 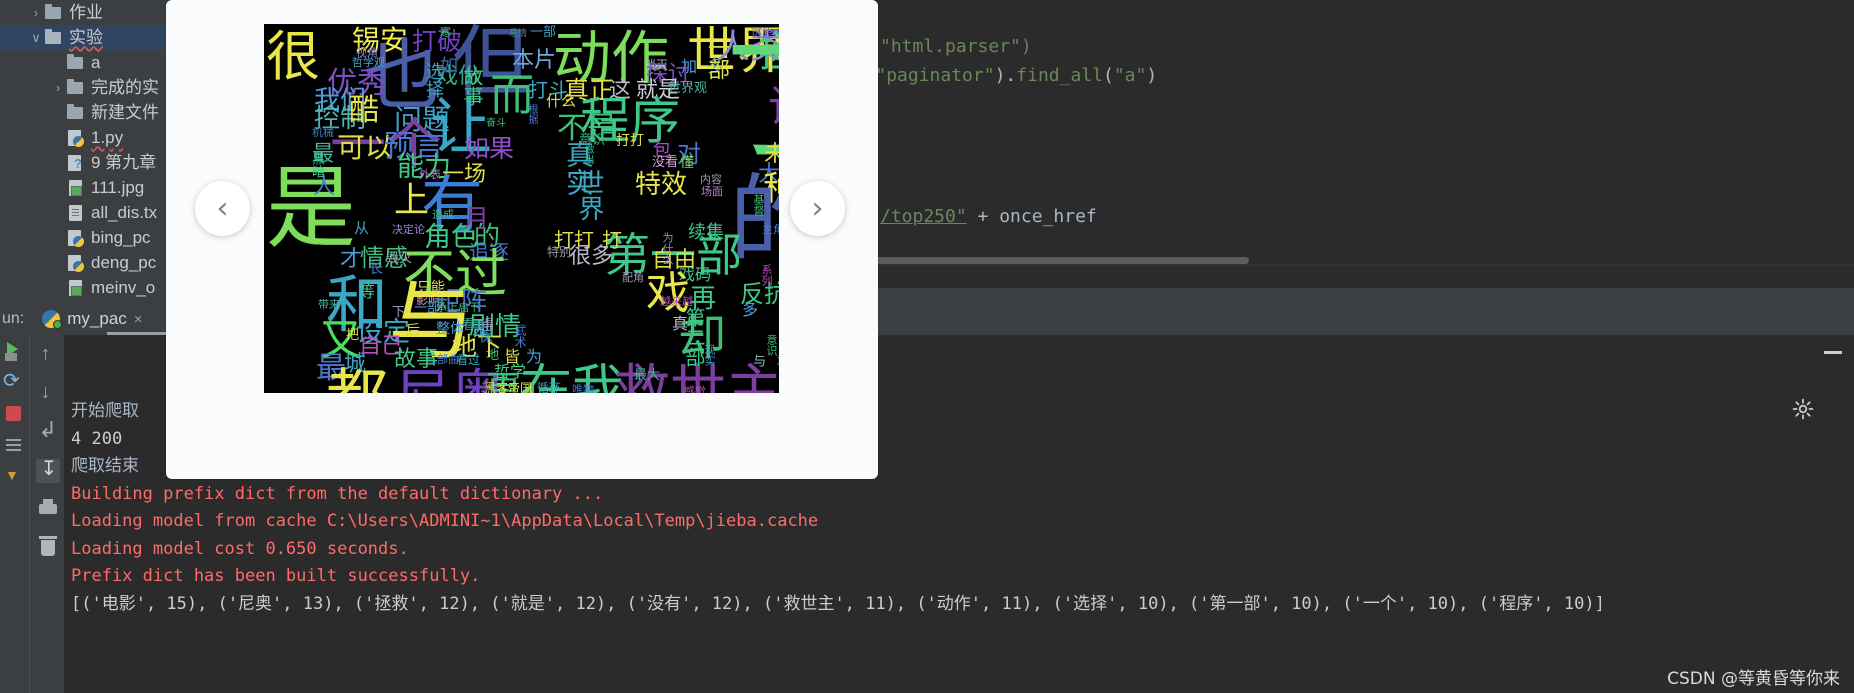 What do you see at coordinates (48, 509) in the screenshot?
I see `print-icon` at bounding box center [48, 509].